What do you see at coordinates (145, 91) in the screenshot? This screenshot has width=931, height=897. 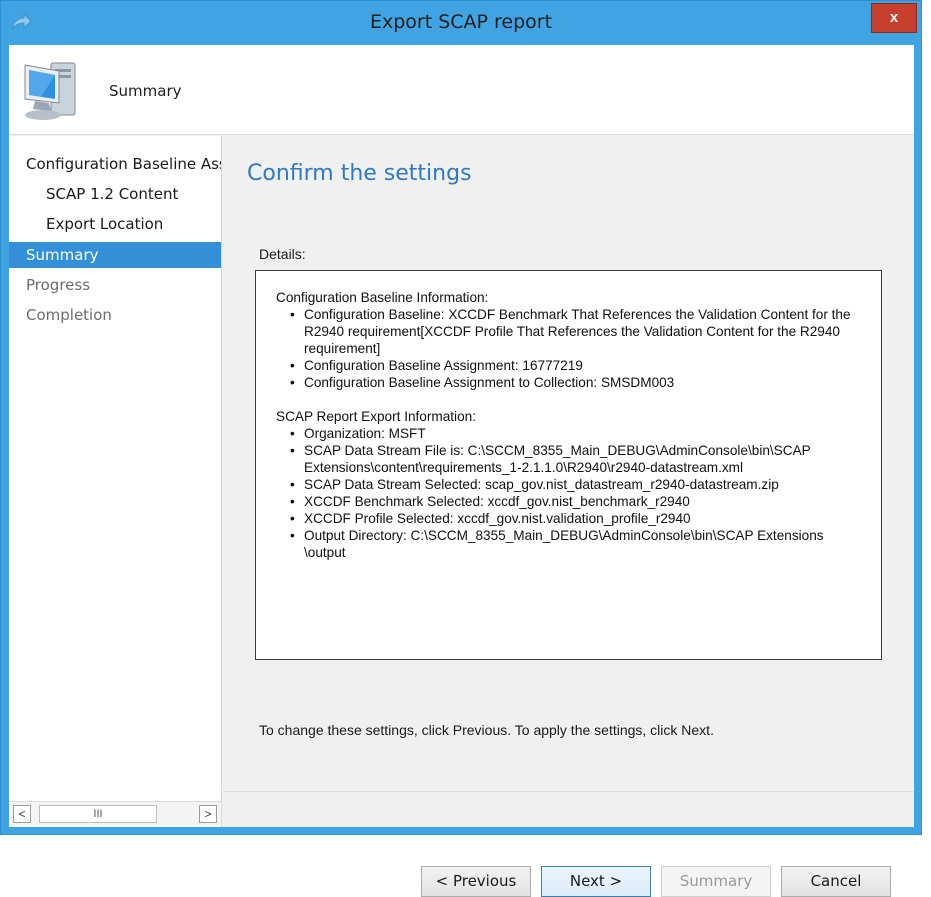 I see `header-title: Summary` at bounding box center [145, 91].